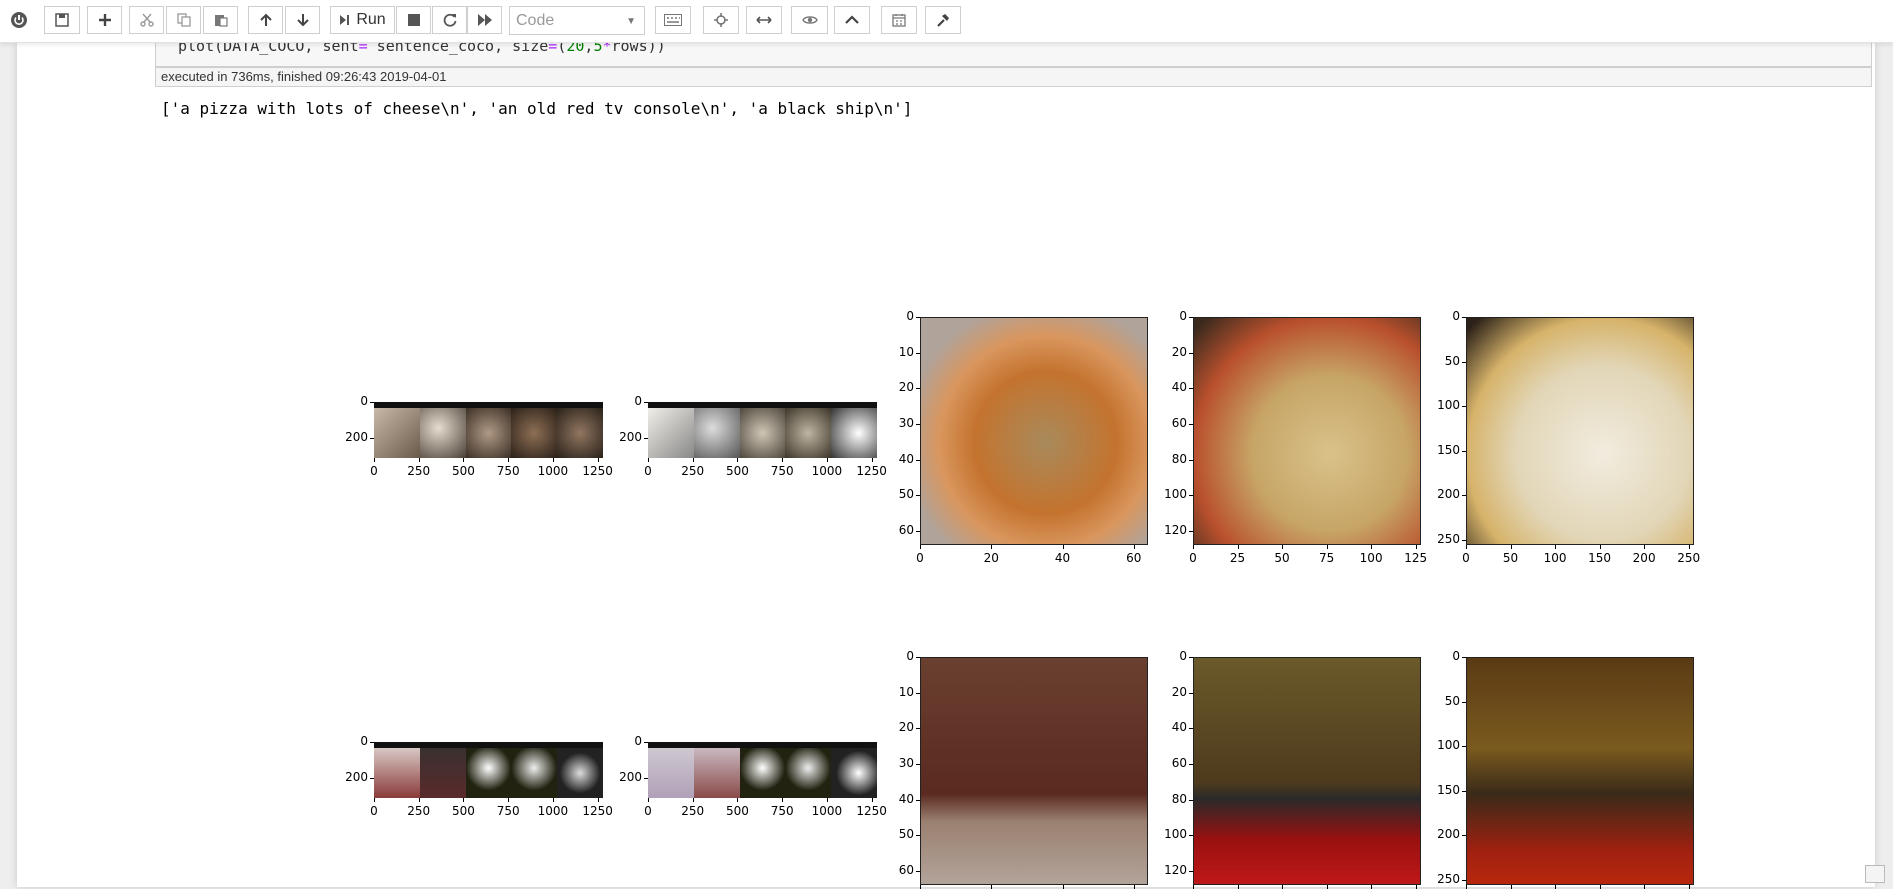  Describe the element at coordinates (419, 811) in the screenshot. I see `x-tick-label: 250` at that location.